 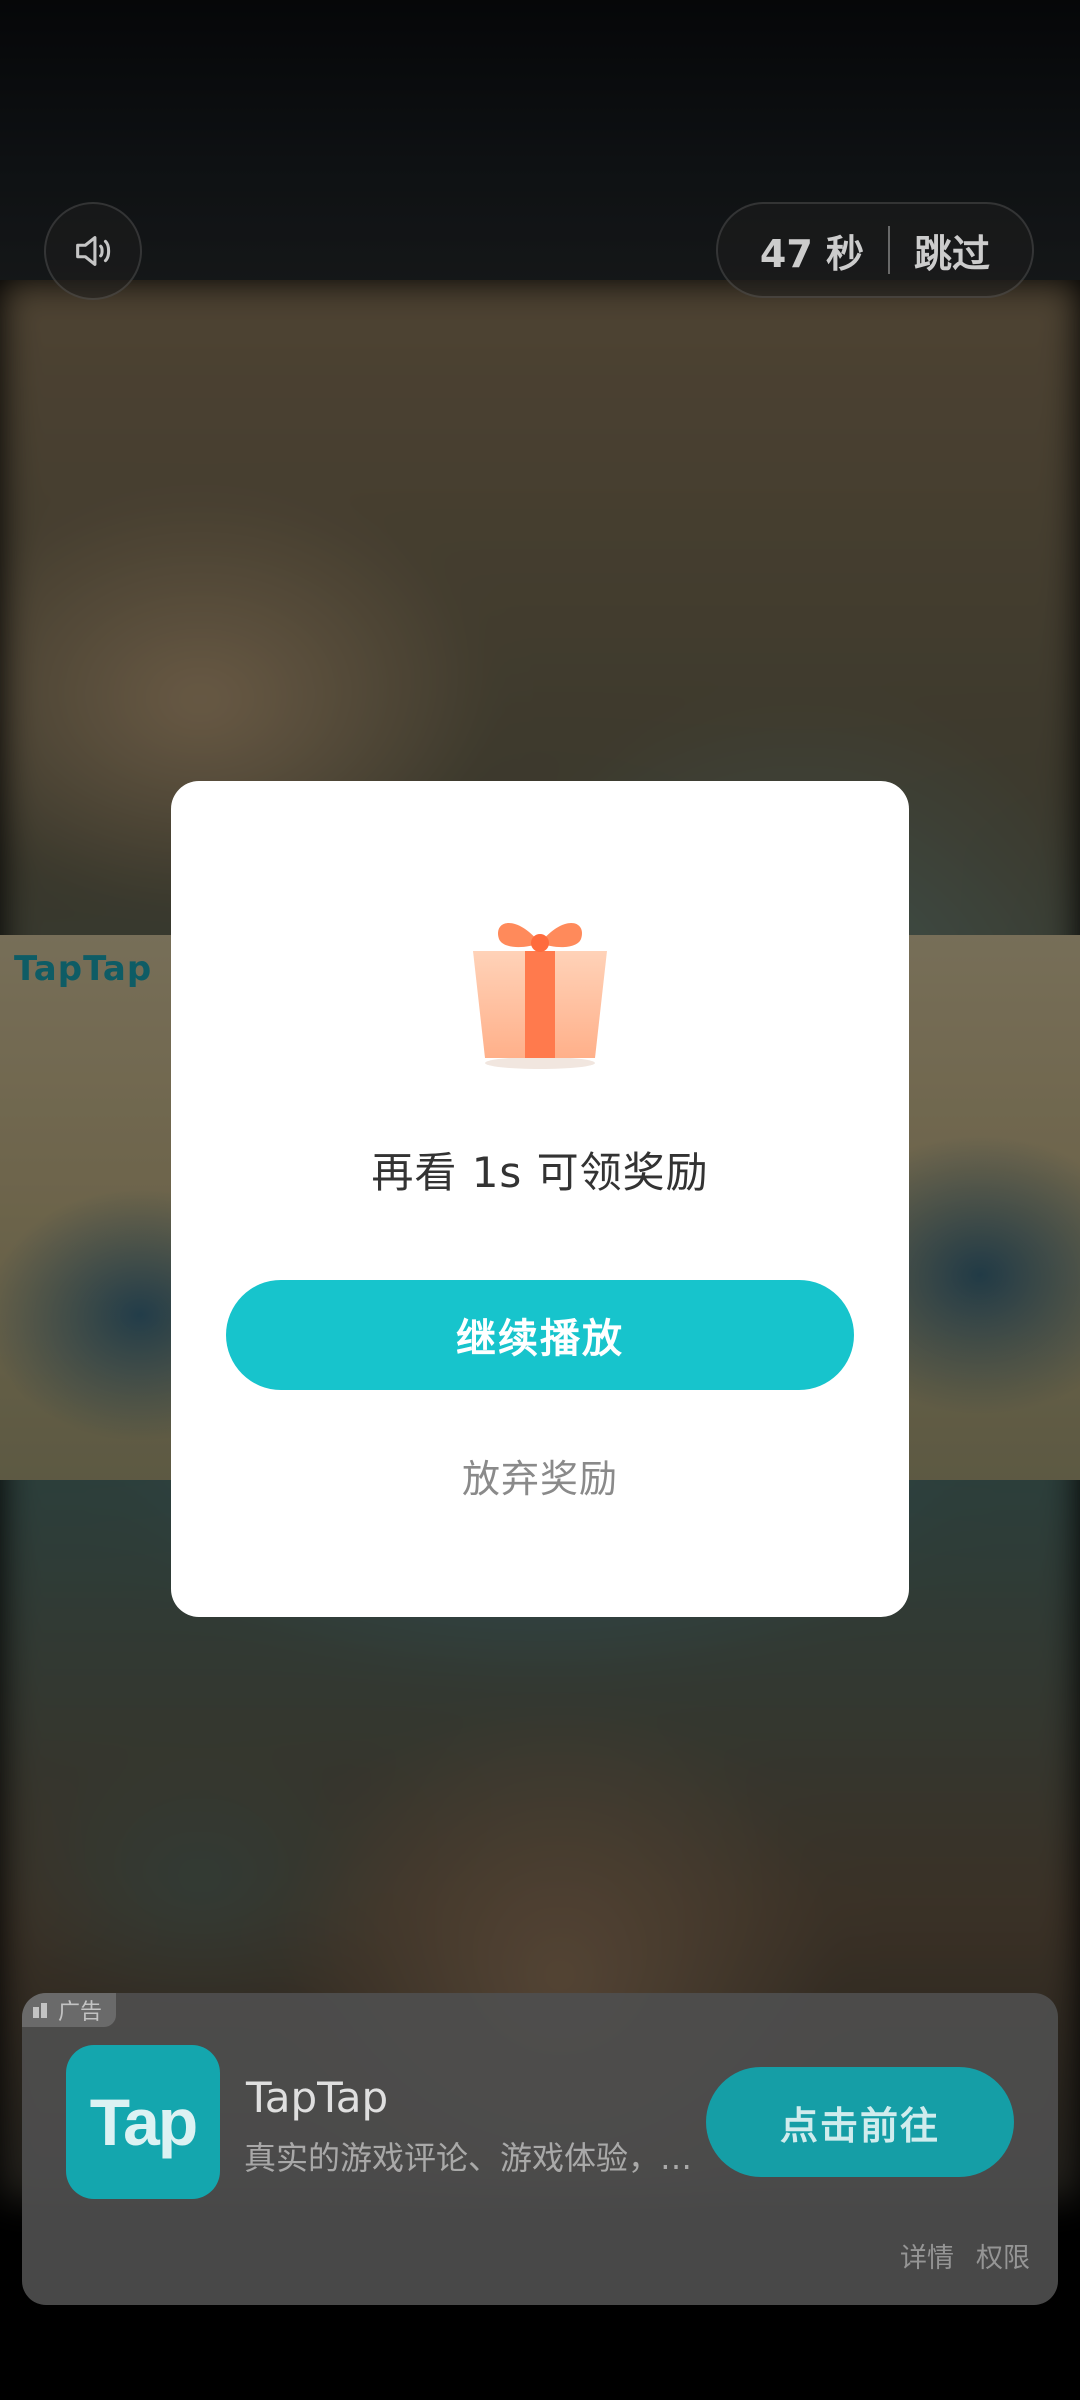 What do you see at coordinates (540, 2352) in the screenshot?
I see `bottom-bar` at bounding box center [540, 2352].